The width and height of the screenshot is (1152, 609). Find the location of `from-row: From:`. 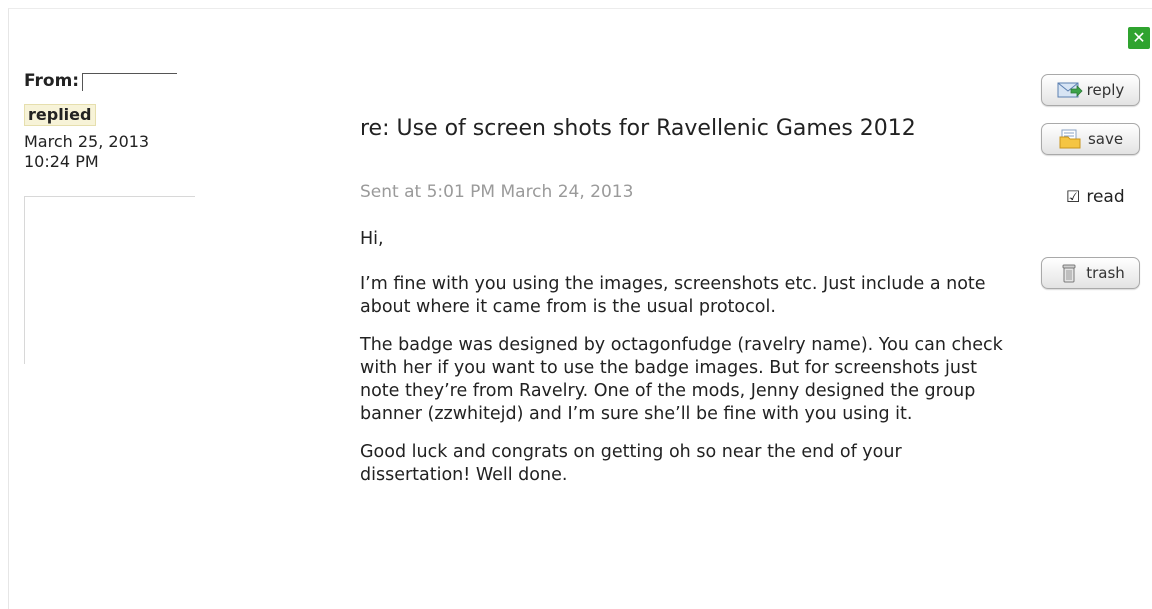

from-row: From: is located at coordinates (101, 81).